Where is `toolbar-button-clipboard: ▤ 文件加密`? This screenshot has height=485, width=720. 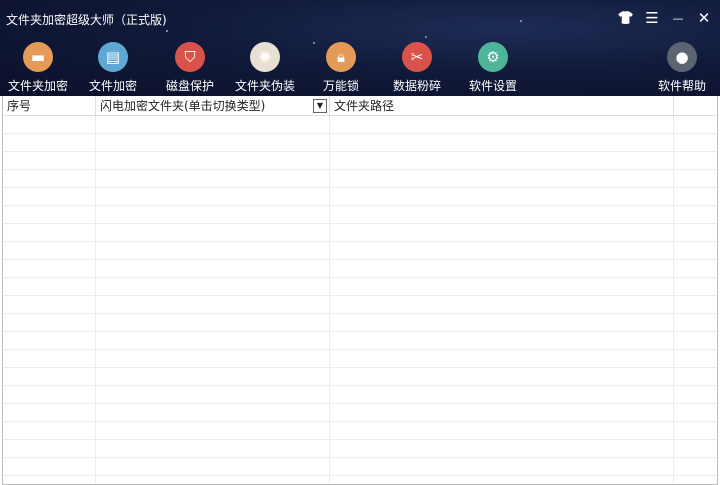 toolbar-button-clipboard: ▤ 文件加密 is located at coordinates (113, 68).